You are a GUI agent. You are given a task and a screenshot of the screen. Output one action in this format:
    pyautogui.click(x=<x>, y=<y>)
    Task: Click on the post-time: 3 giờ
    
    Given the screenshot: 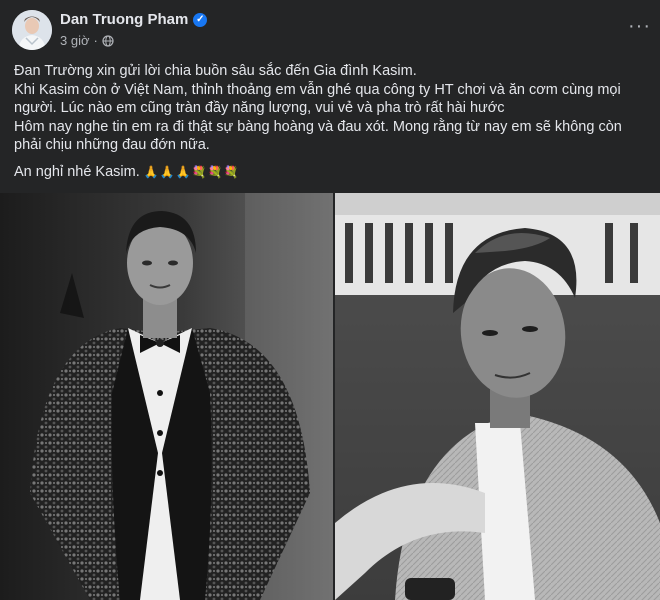 What is the action you would take?
    pyautogui.click(x=75, y=40)
    